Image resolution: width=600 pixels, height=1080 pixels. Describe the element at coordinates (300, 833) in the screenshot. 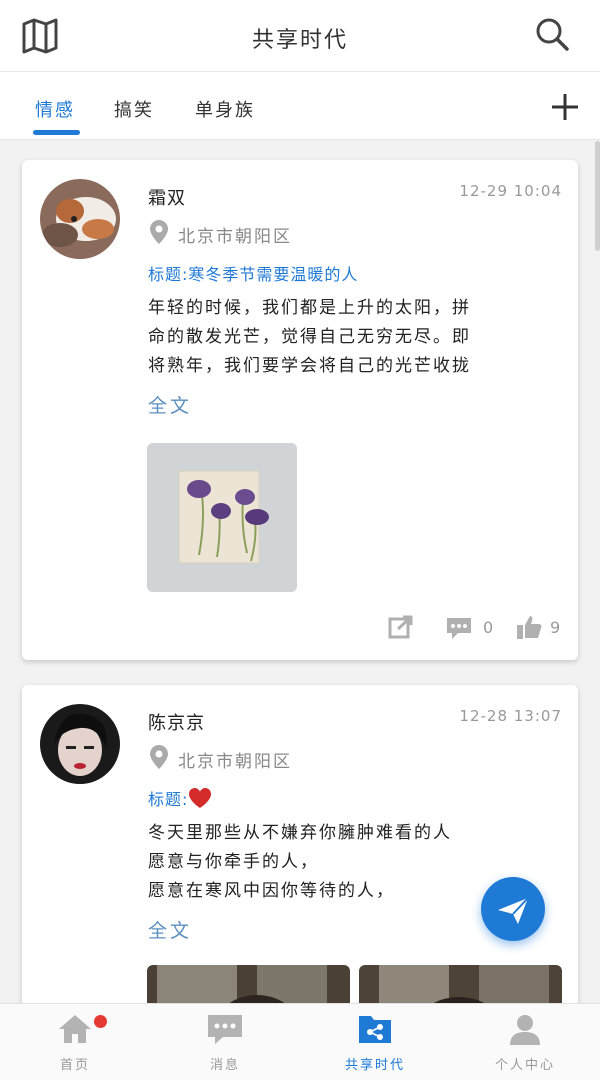

I see `post-body-line: 冬天里那些从不嫌弃你臃肿难看的人` at that location.